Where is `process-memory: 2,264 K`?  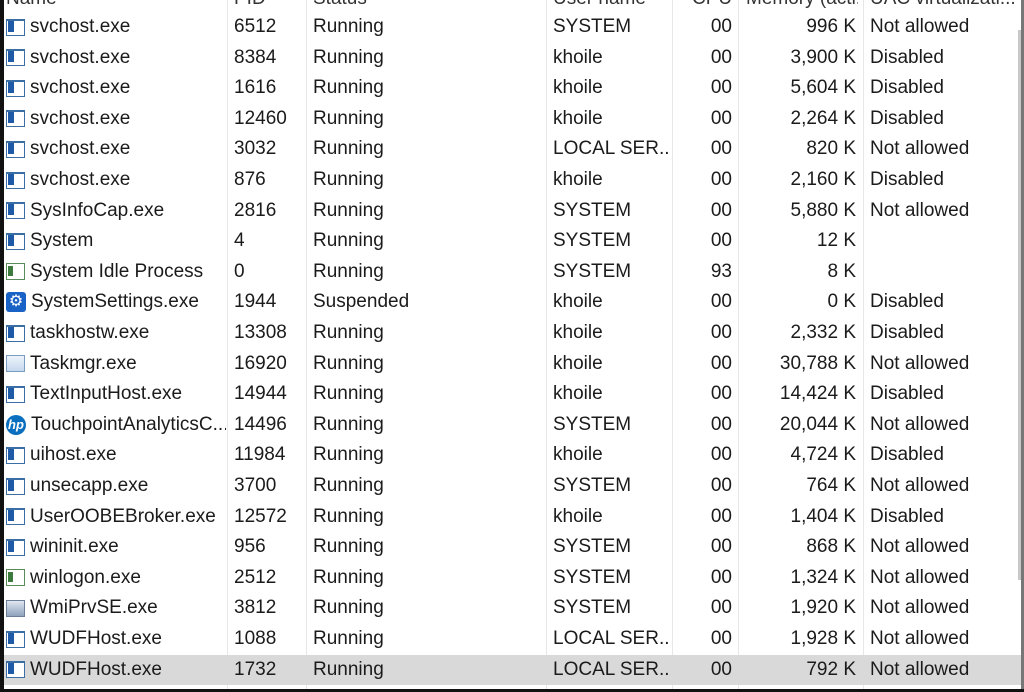
process-memory: 2,264 K is located at coordinates (823, 118).